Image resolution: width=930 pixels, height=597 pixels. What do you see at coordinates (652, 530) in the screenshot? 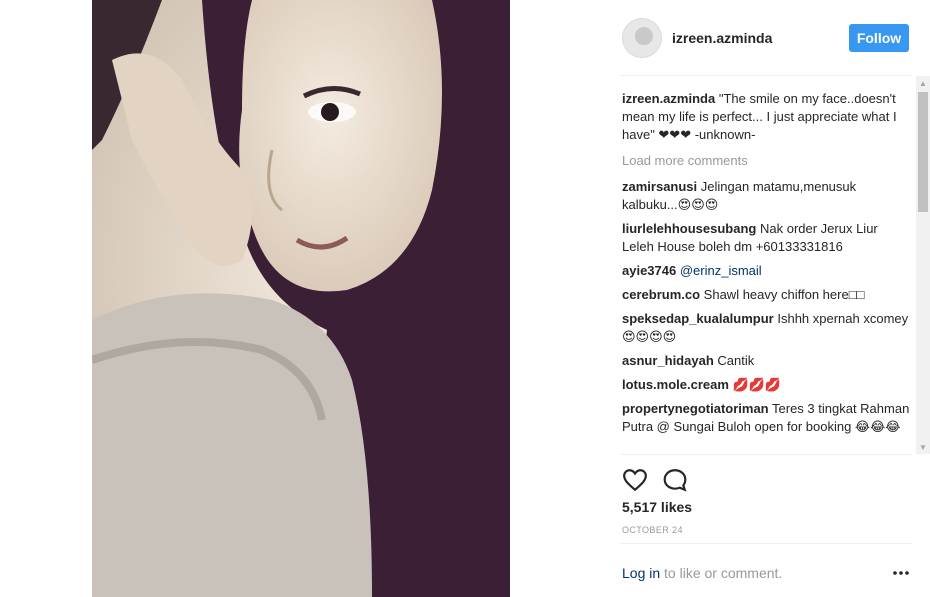
I see `post-date: OCTOBER 24` at bounding box center [652, 530].